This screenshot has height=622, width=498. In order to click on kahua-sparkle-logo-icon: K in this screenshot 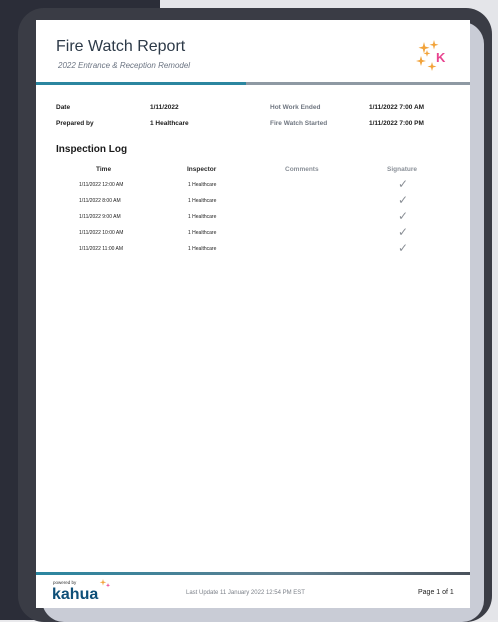, I will do `click(431, 55)`.